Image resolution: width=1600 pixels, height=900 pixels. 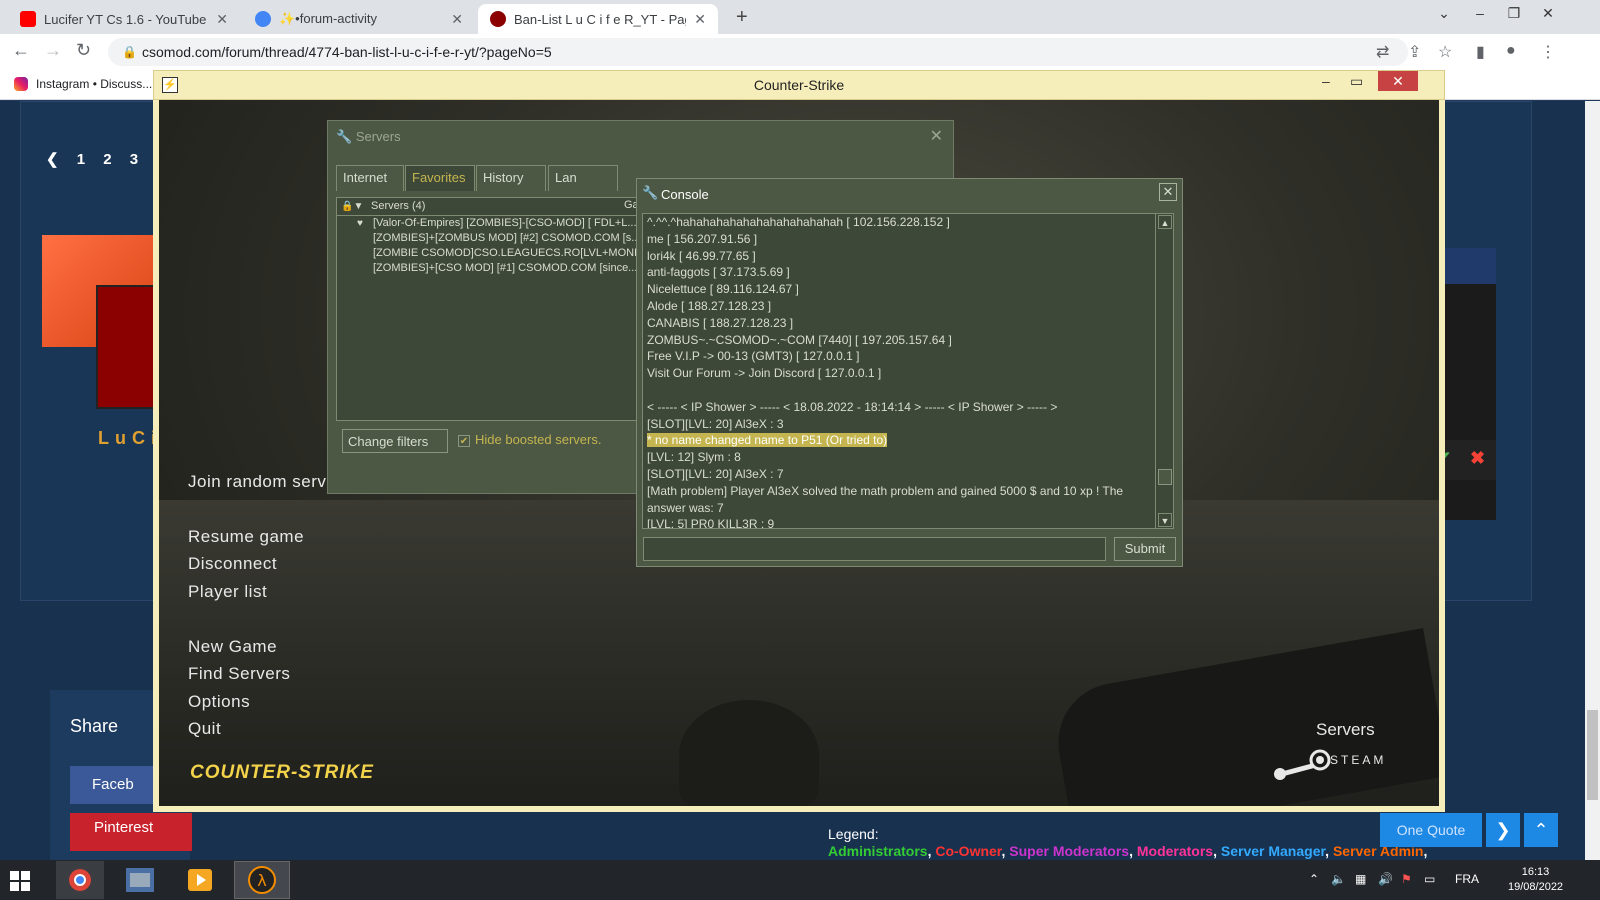 What do you see at coordinates (239, 674) in the screenshot?
I see `menu-find-servers: Find Servers` at bounding box center [239, 674].